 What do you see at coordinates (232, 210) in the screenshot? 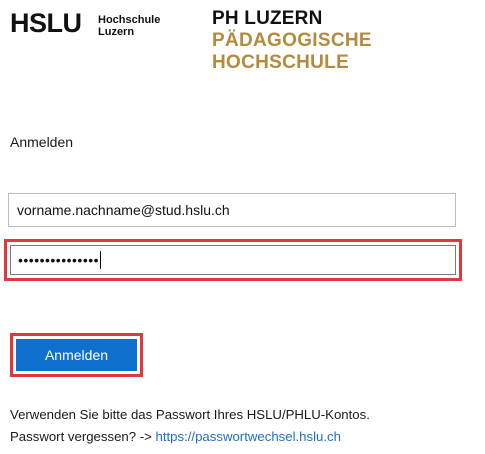
I see `email-field: vorname.nachname@stud.hslu.ch` at bounding box center [232, 210].